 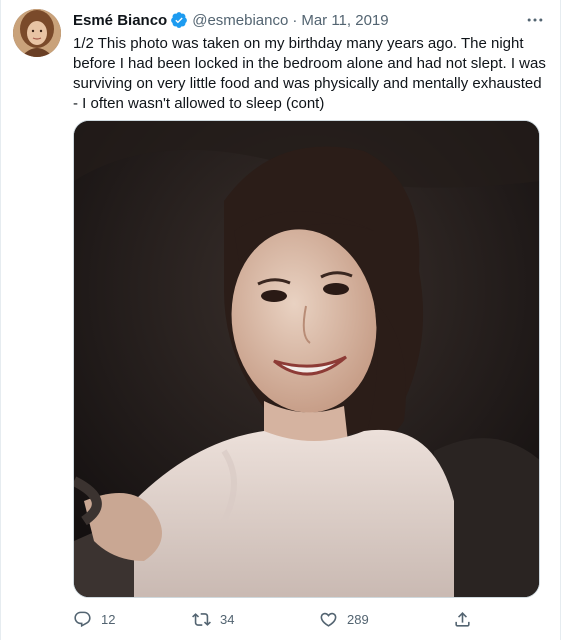 I want to click on tweet-actions: 12 34 289, so click(x=273, y=619).